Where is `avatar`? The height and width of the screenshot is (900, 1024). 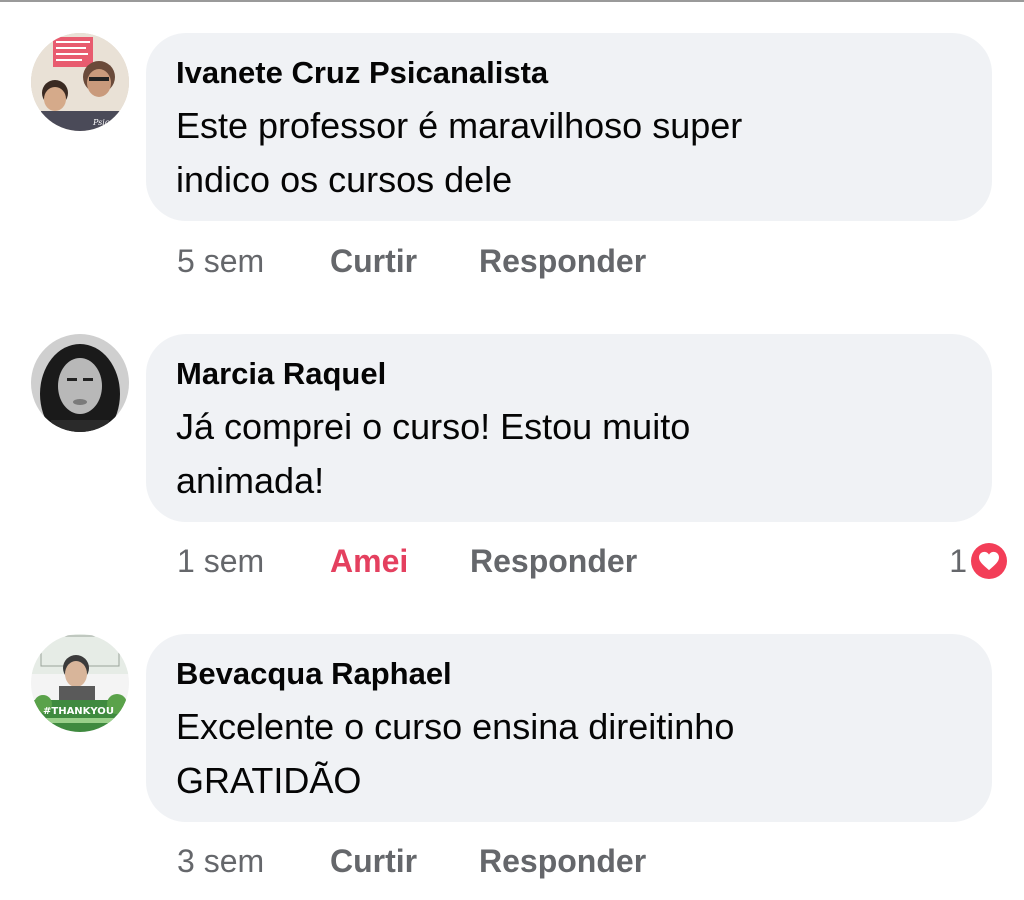
avatar is located at coordinates (80, 383).